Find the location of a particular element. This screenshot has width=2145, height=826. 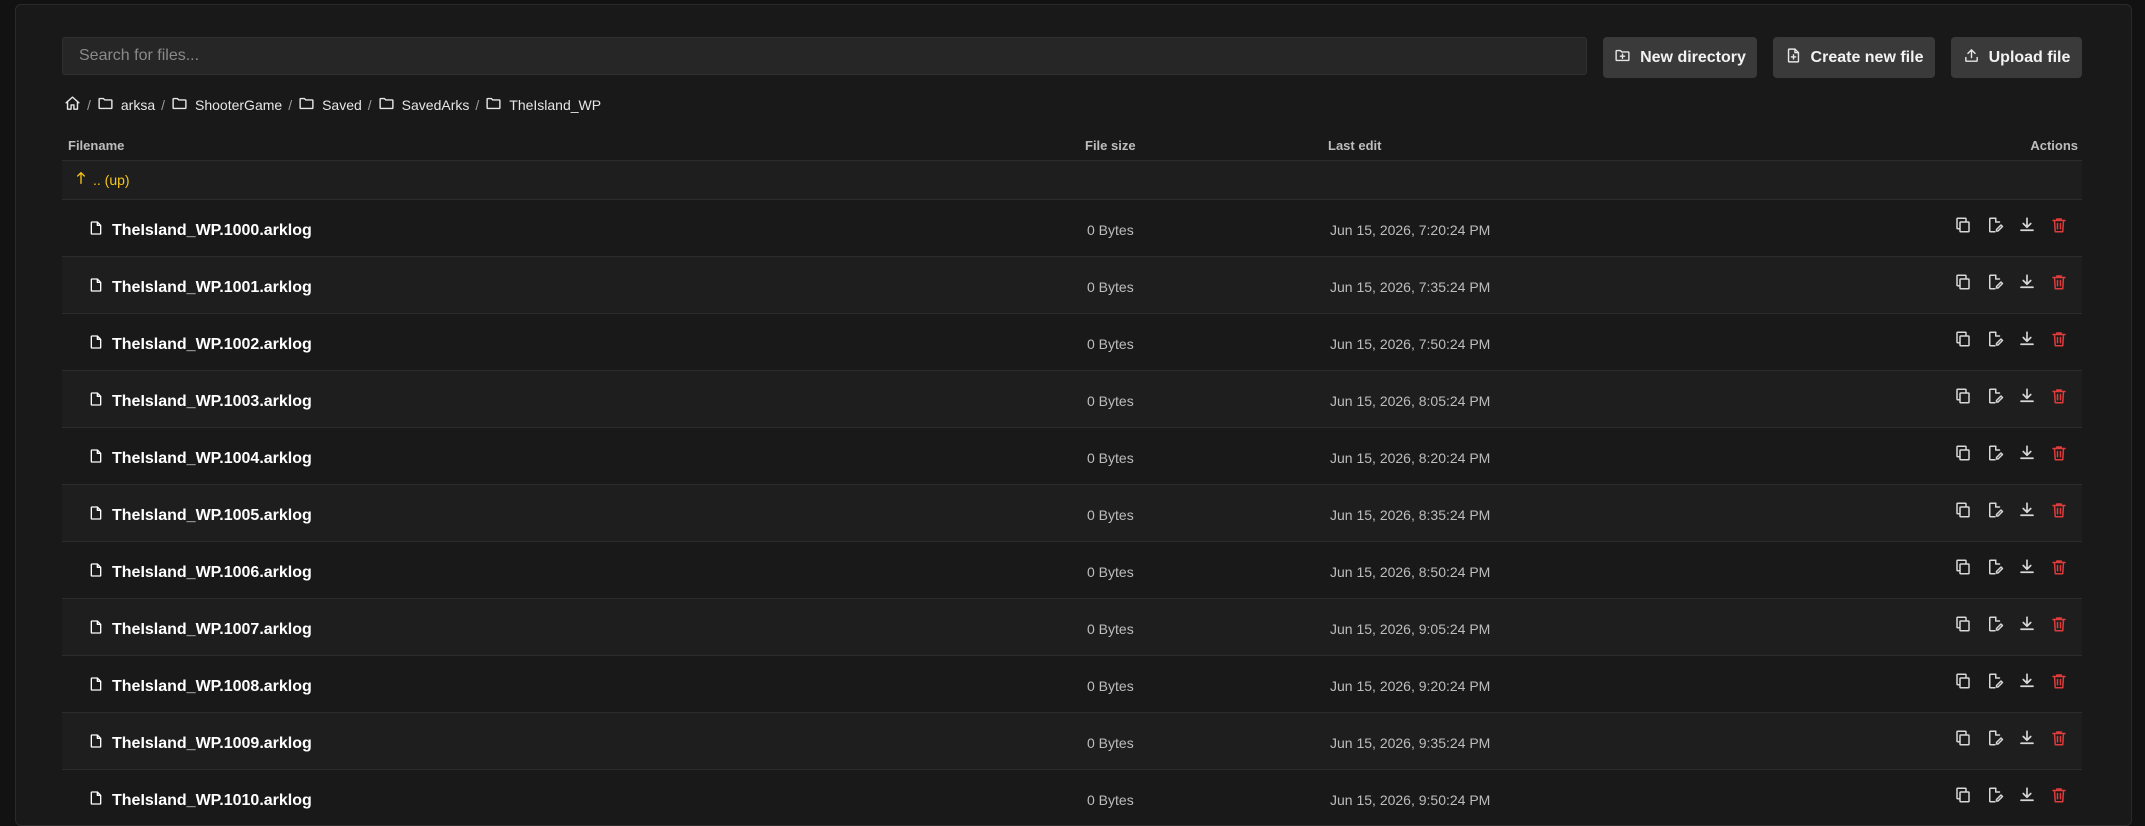

breadcrumb-item-theisland-wp: TheIsland_WP is located at coordinates (543, 105).